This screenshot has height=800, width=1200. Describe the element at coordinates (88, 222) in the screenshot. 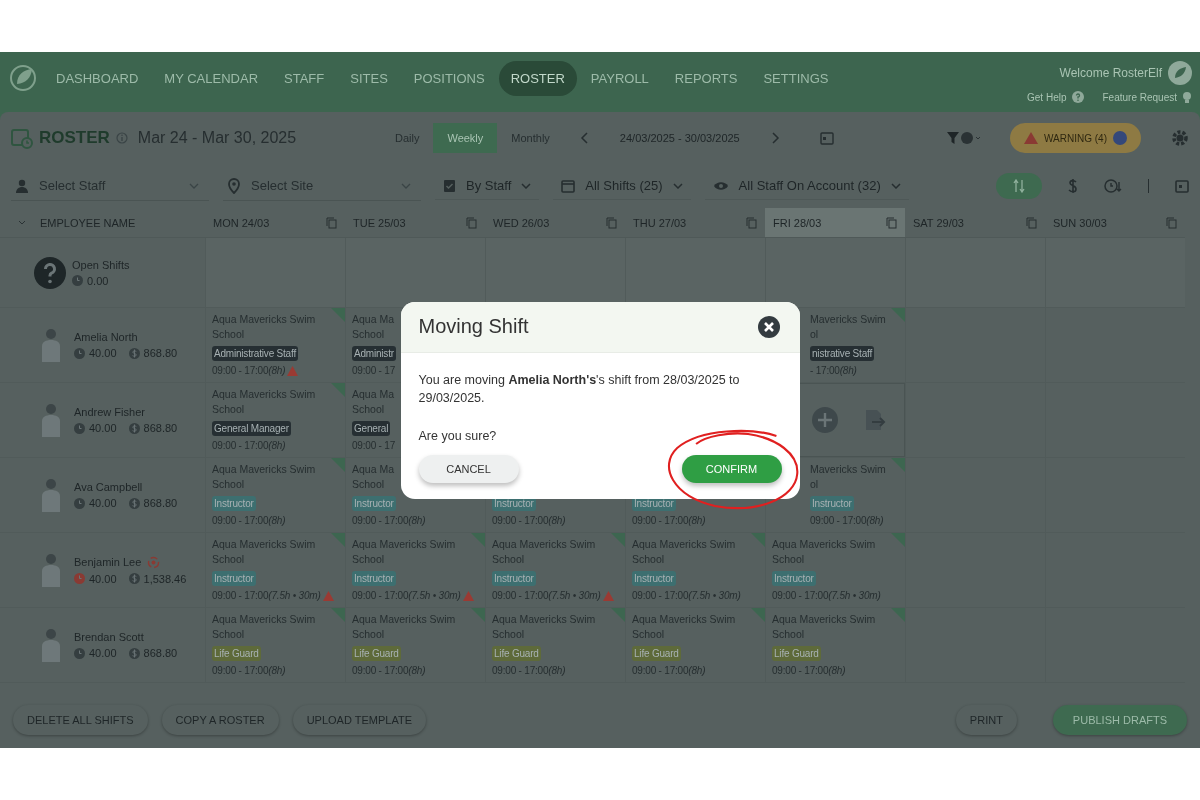

I see `column-header: EMPLOYEE NAME` at that location.